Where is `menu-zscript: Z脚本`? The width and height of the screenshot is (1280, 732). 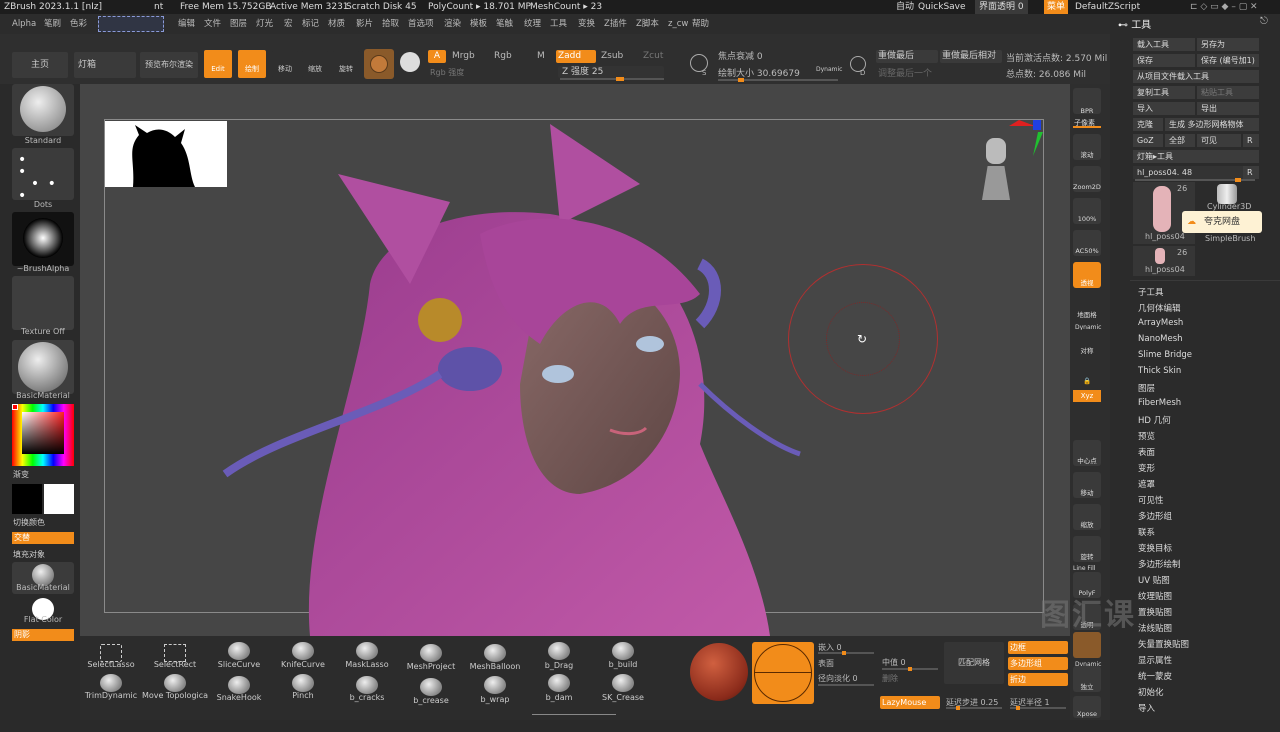
menu-zscript: Z脚本 is located at coordinates (647, 24).